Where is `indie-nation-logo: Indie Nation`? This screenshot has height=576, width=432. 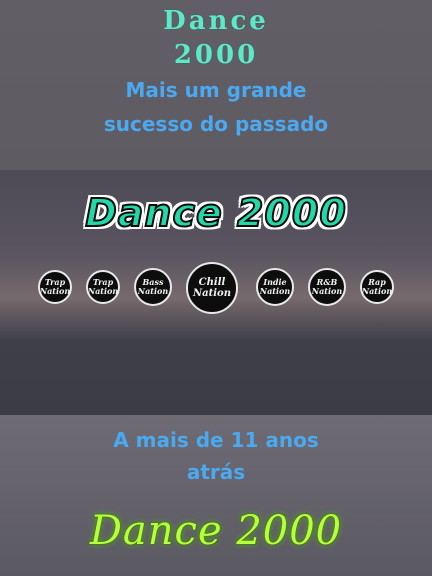 indie-nation-logo: Indie Nation is located at coordinates (275, 287).